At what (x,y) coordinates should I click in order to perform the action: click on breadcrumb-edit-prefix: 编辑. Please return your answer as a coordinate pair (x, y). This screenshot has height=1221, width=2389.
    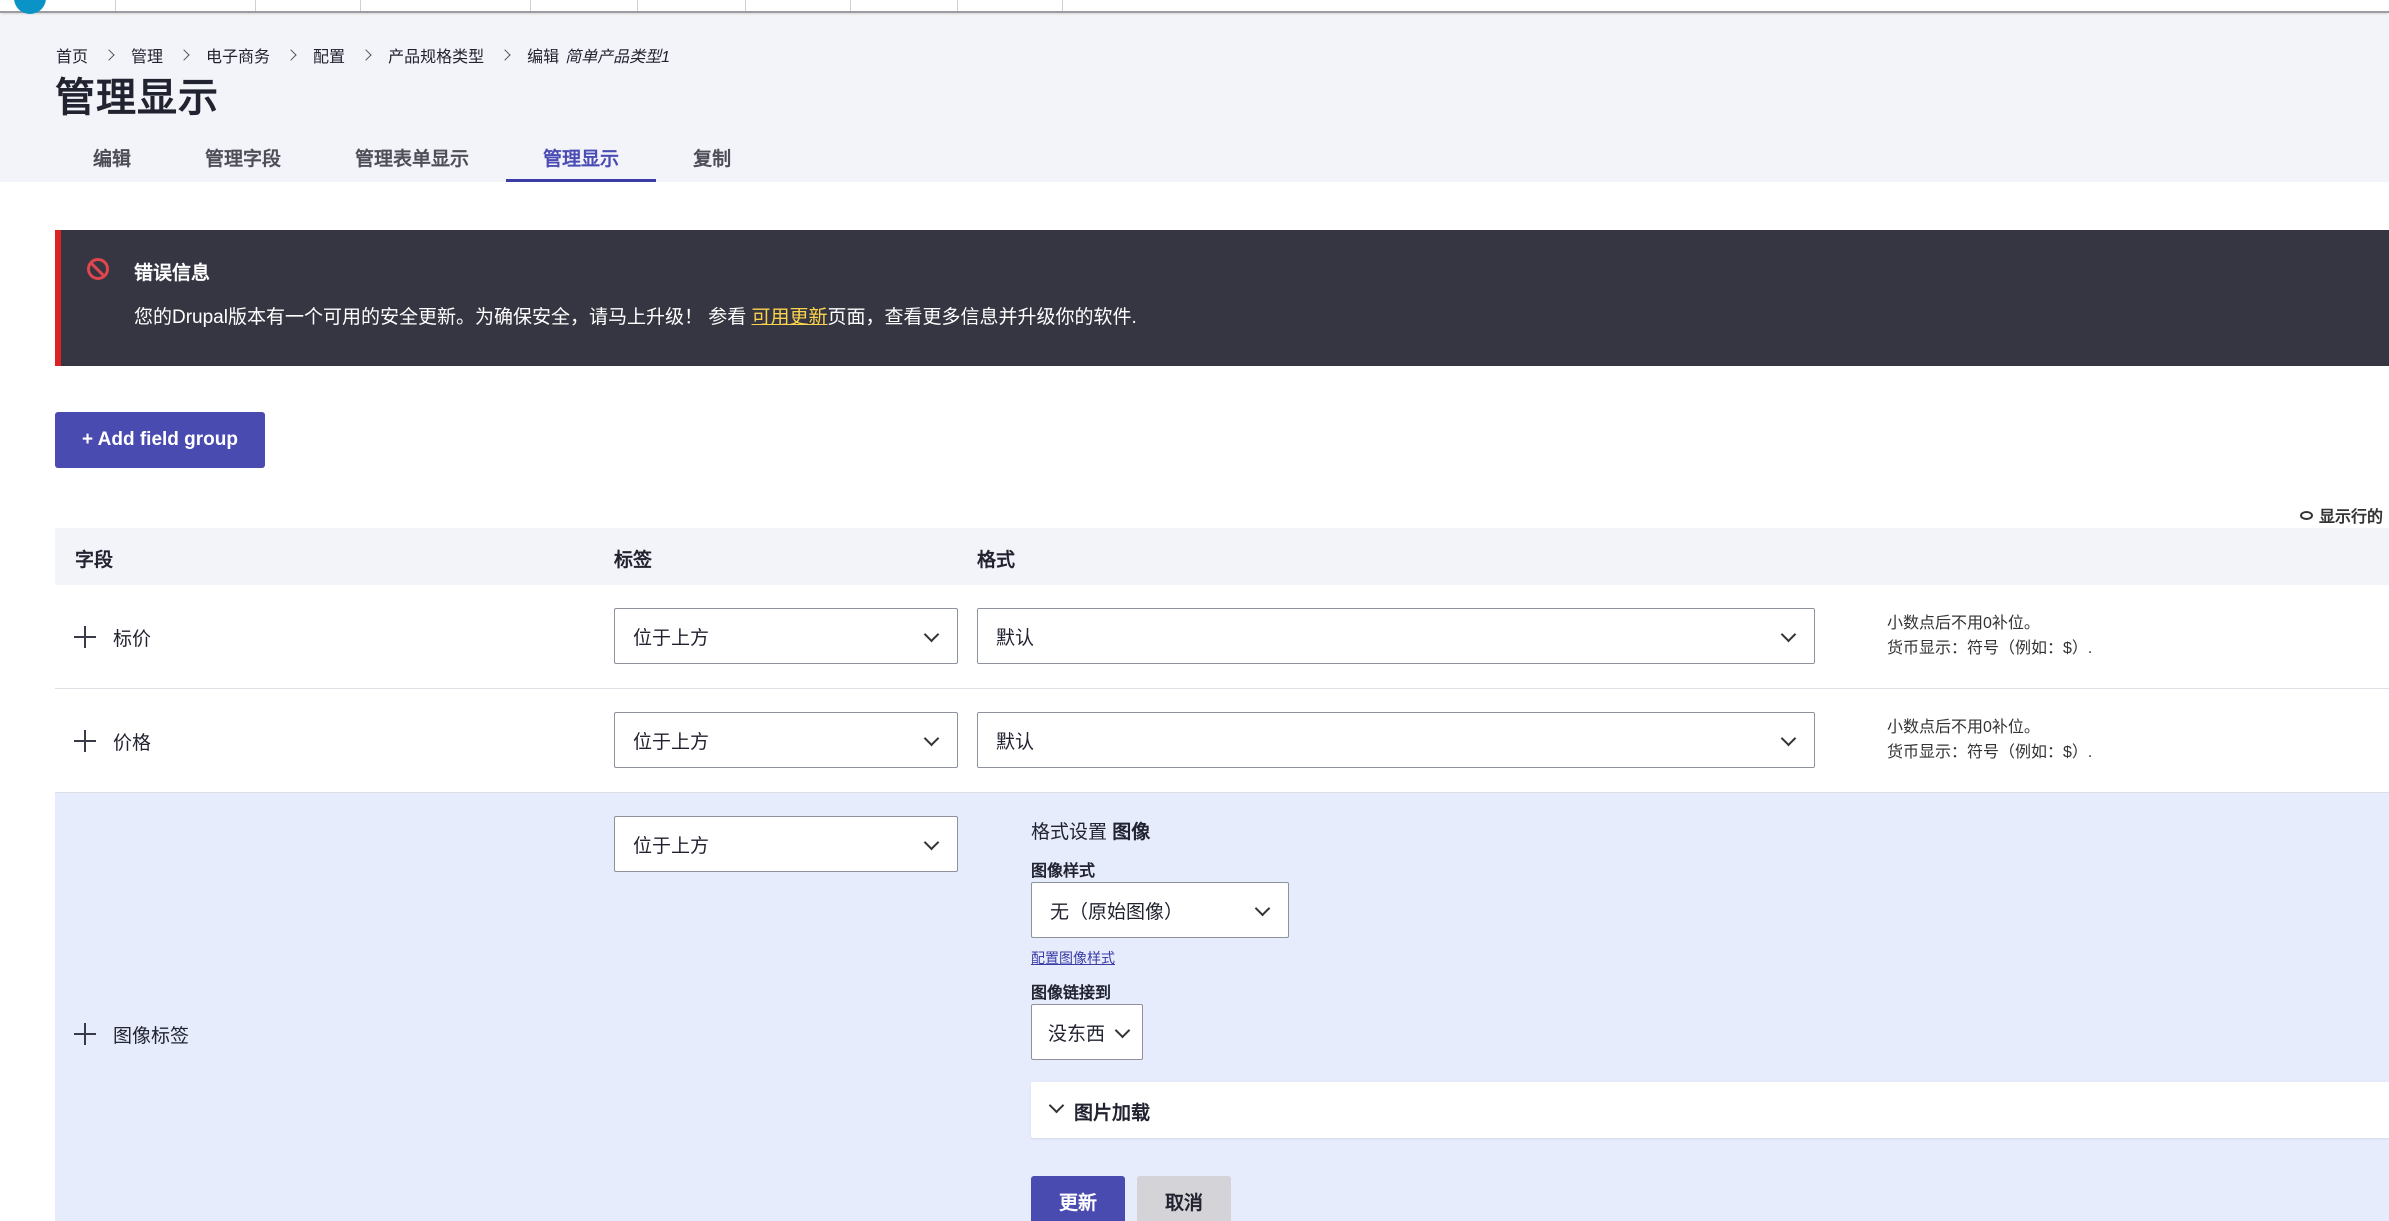
    Looking at the image, I should click on (543, 57).